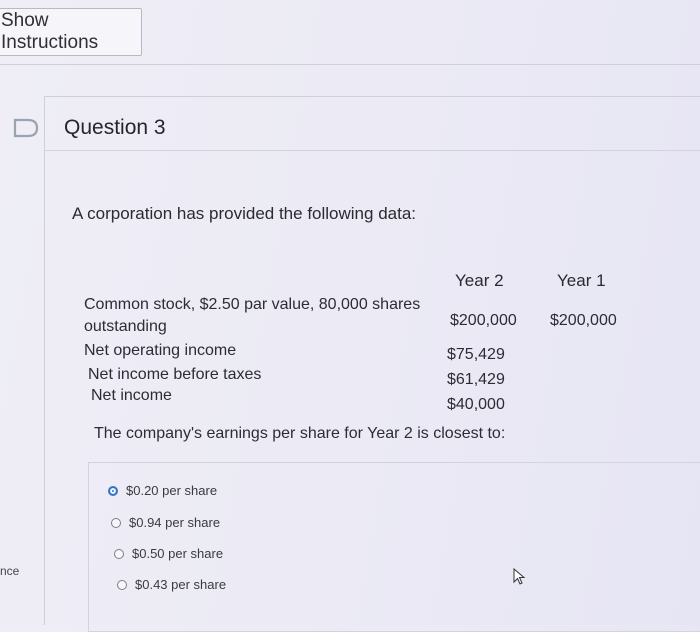 The image size is (700, 632). I want to click on answer-option: $0.94 per share, so click(165, 522).